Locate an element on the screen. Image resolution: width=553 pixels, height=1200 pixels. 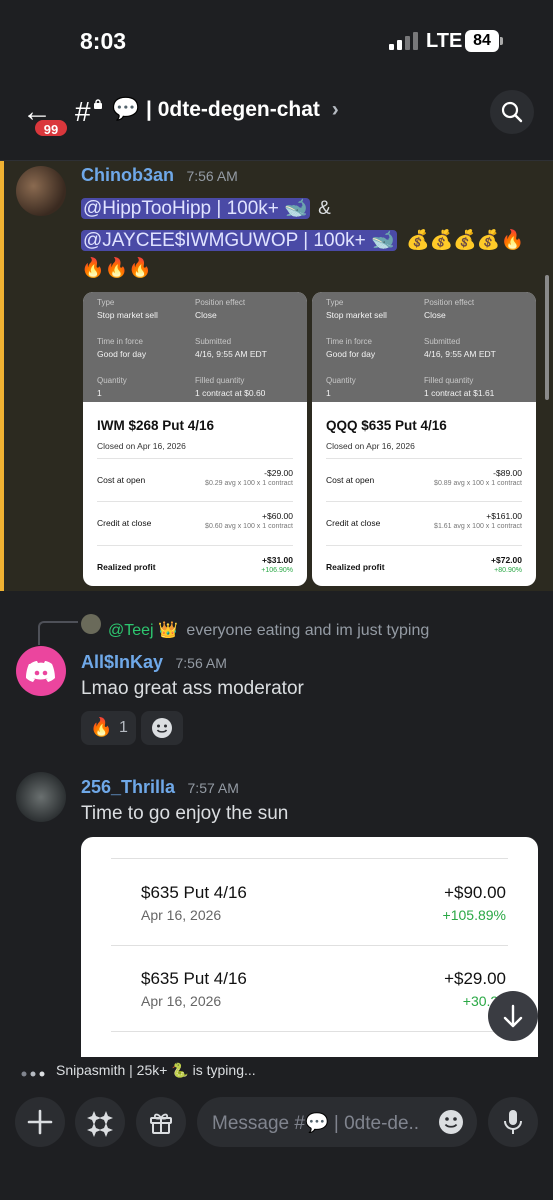
field-value: 1 contract at $0.60 is located at coordinates (230, 393).